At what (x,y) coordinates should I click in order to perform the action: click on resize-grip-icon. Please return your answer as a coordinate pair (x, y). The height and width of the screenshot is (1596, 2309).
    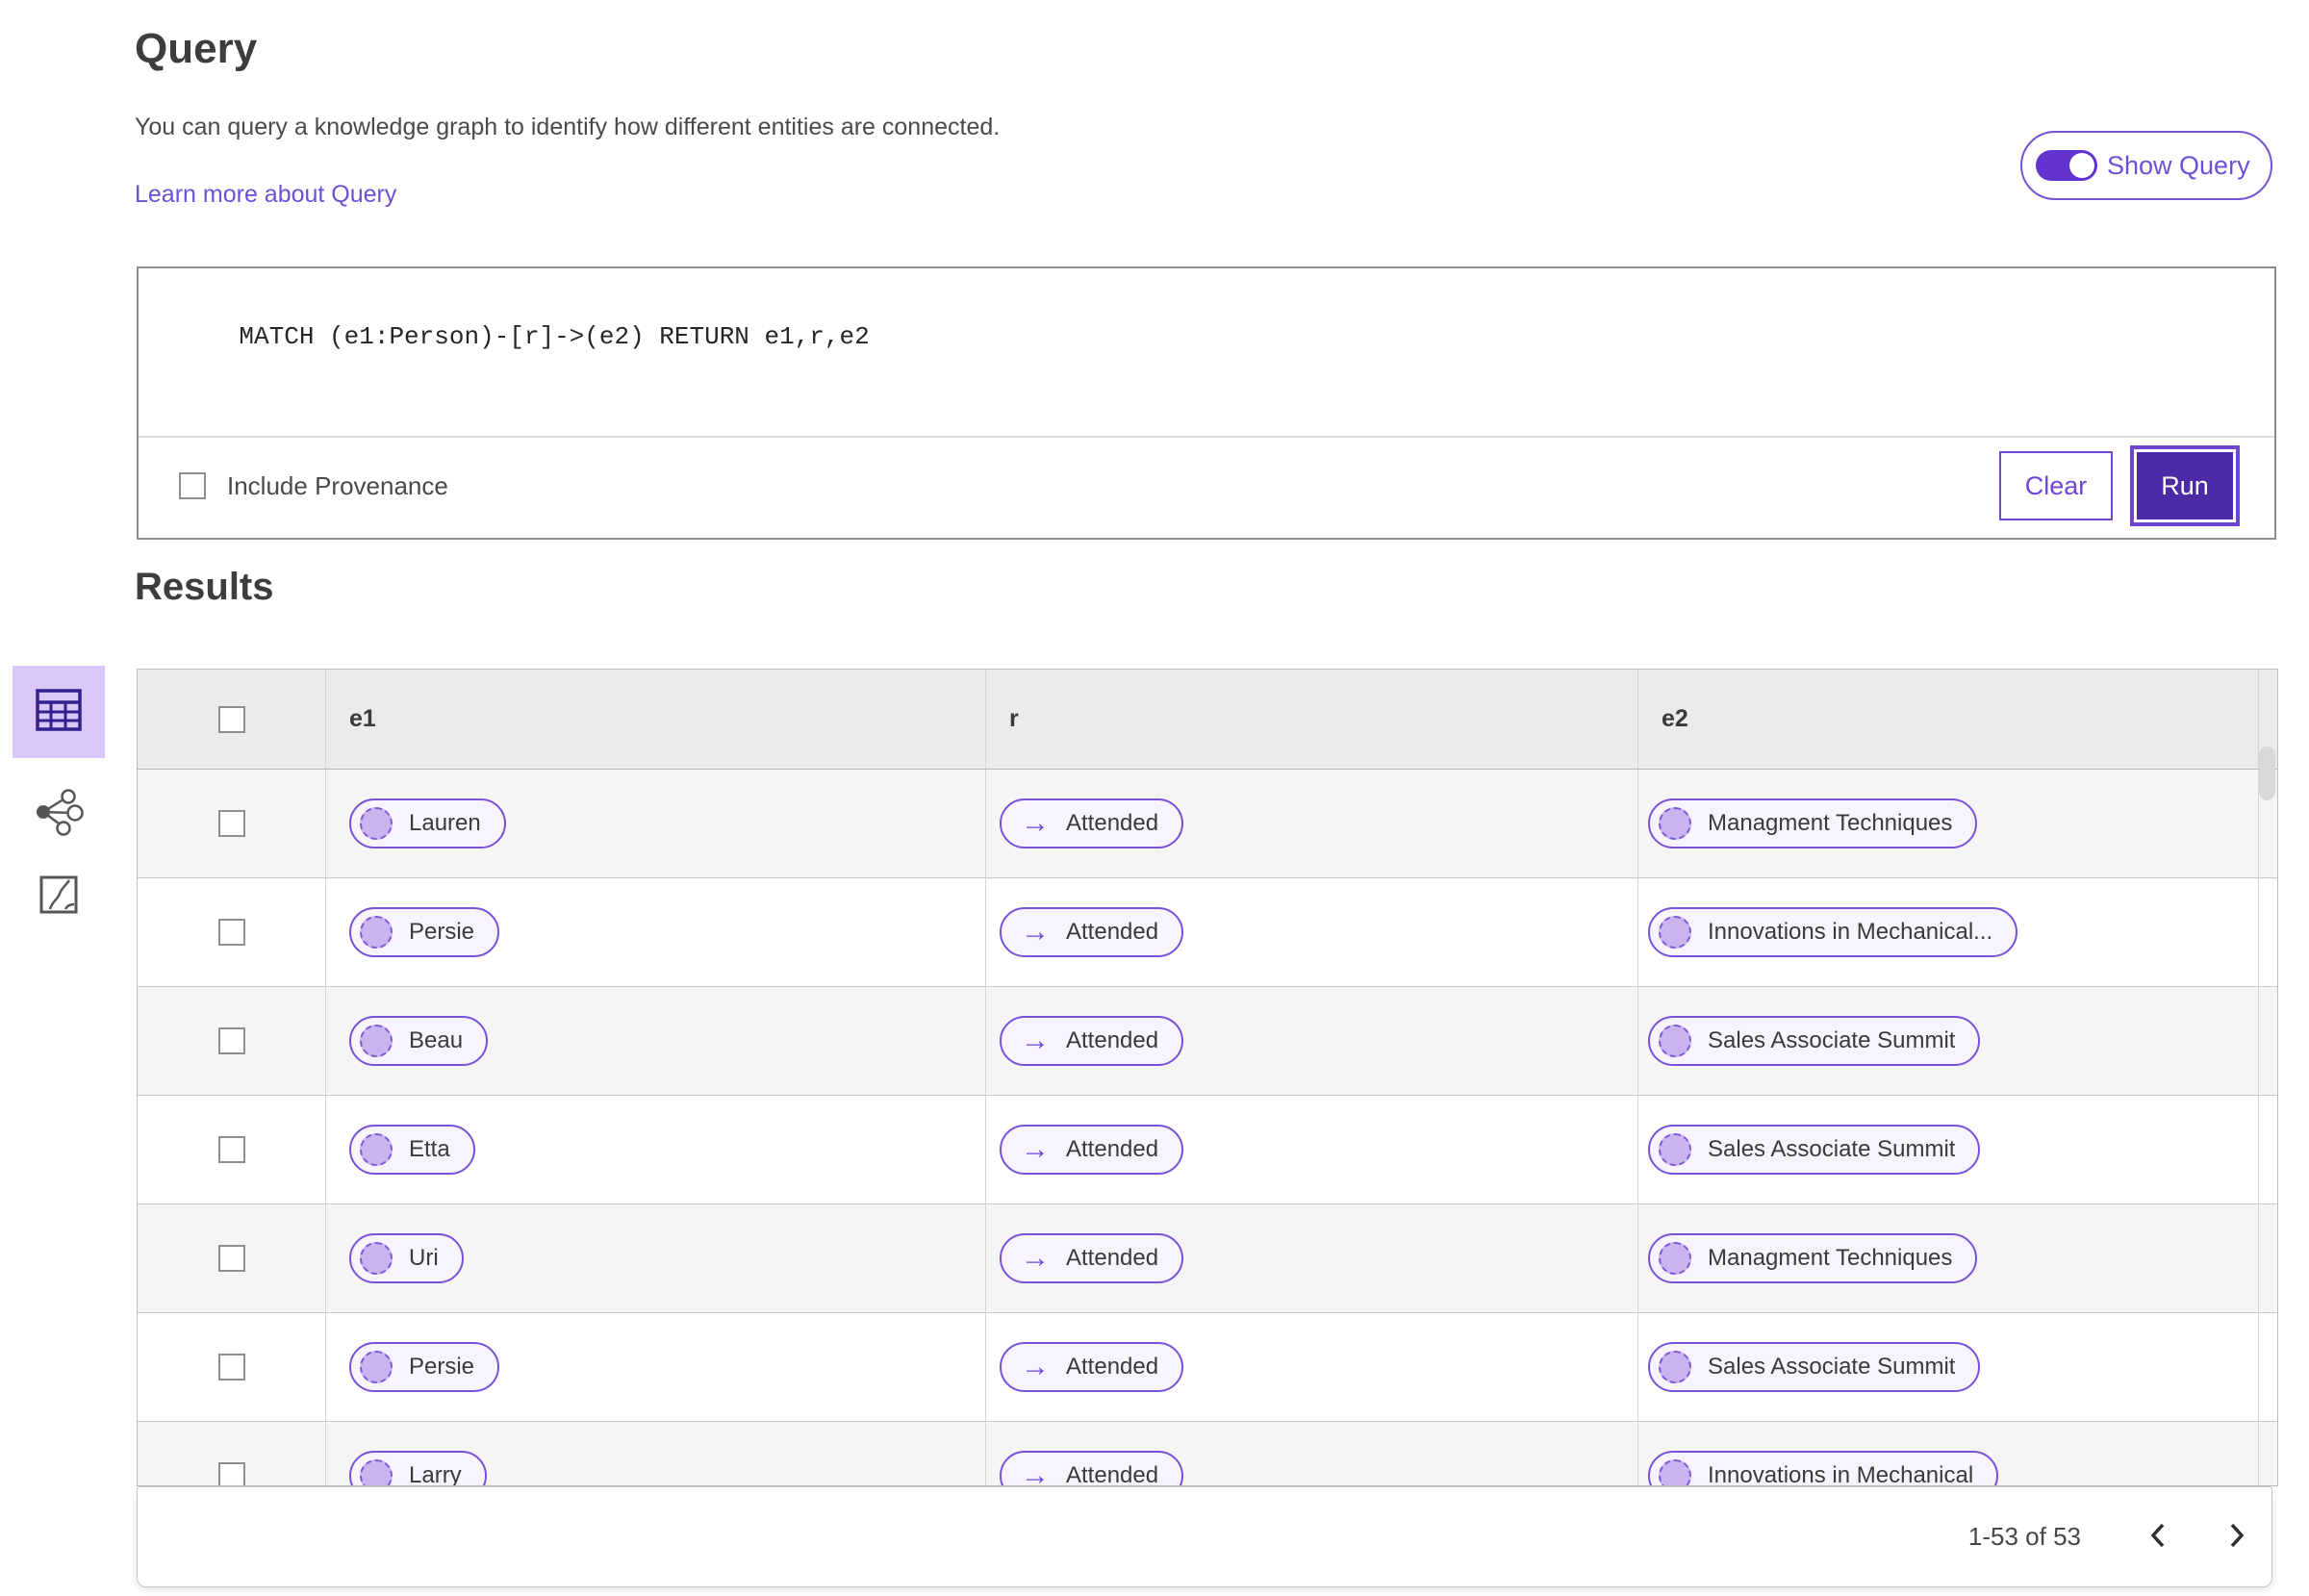
    Looking at the image, I should click on (2257, 418).